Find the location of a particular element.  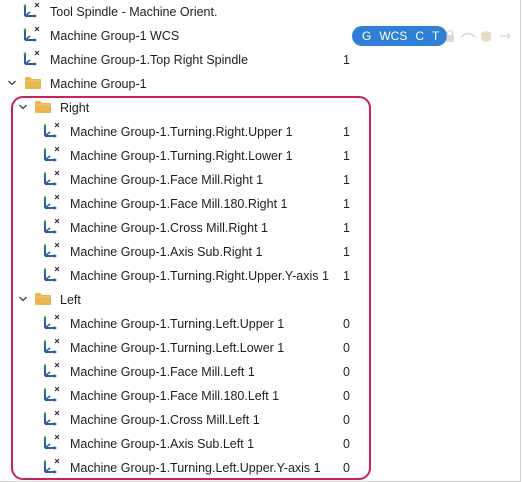

tree-row-label: Machine Group-1.Cross Mill.Right 1 is located at coordinates (169, 228).